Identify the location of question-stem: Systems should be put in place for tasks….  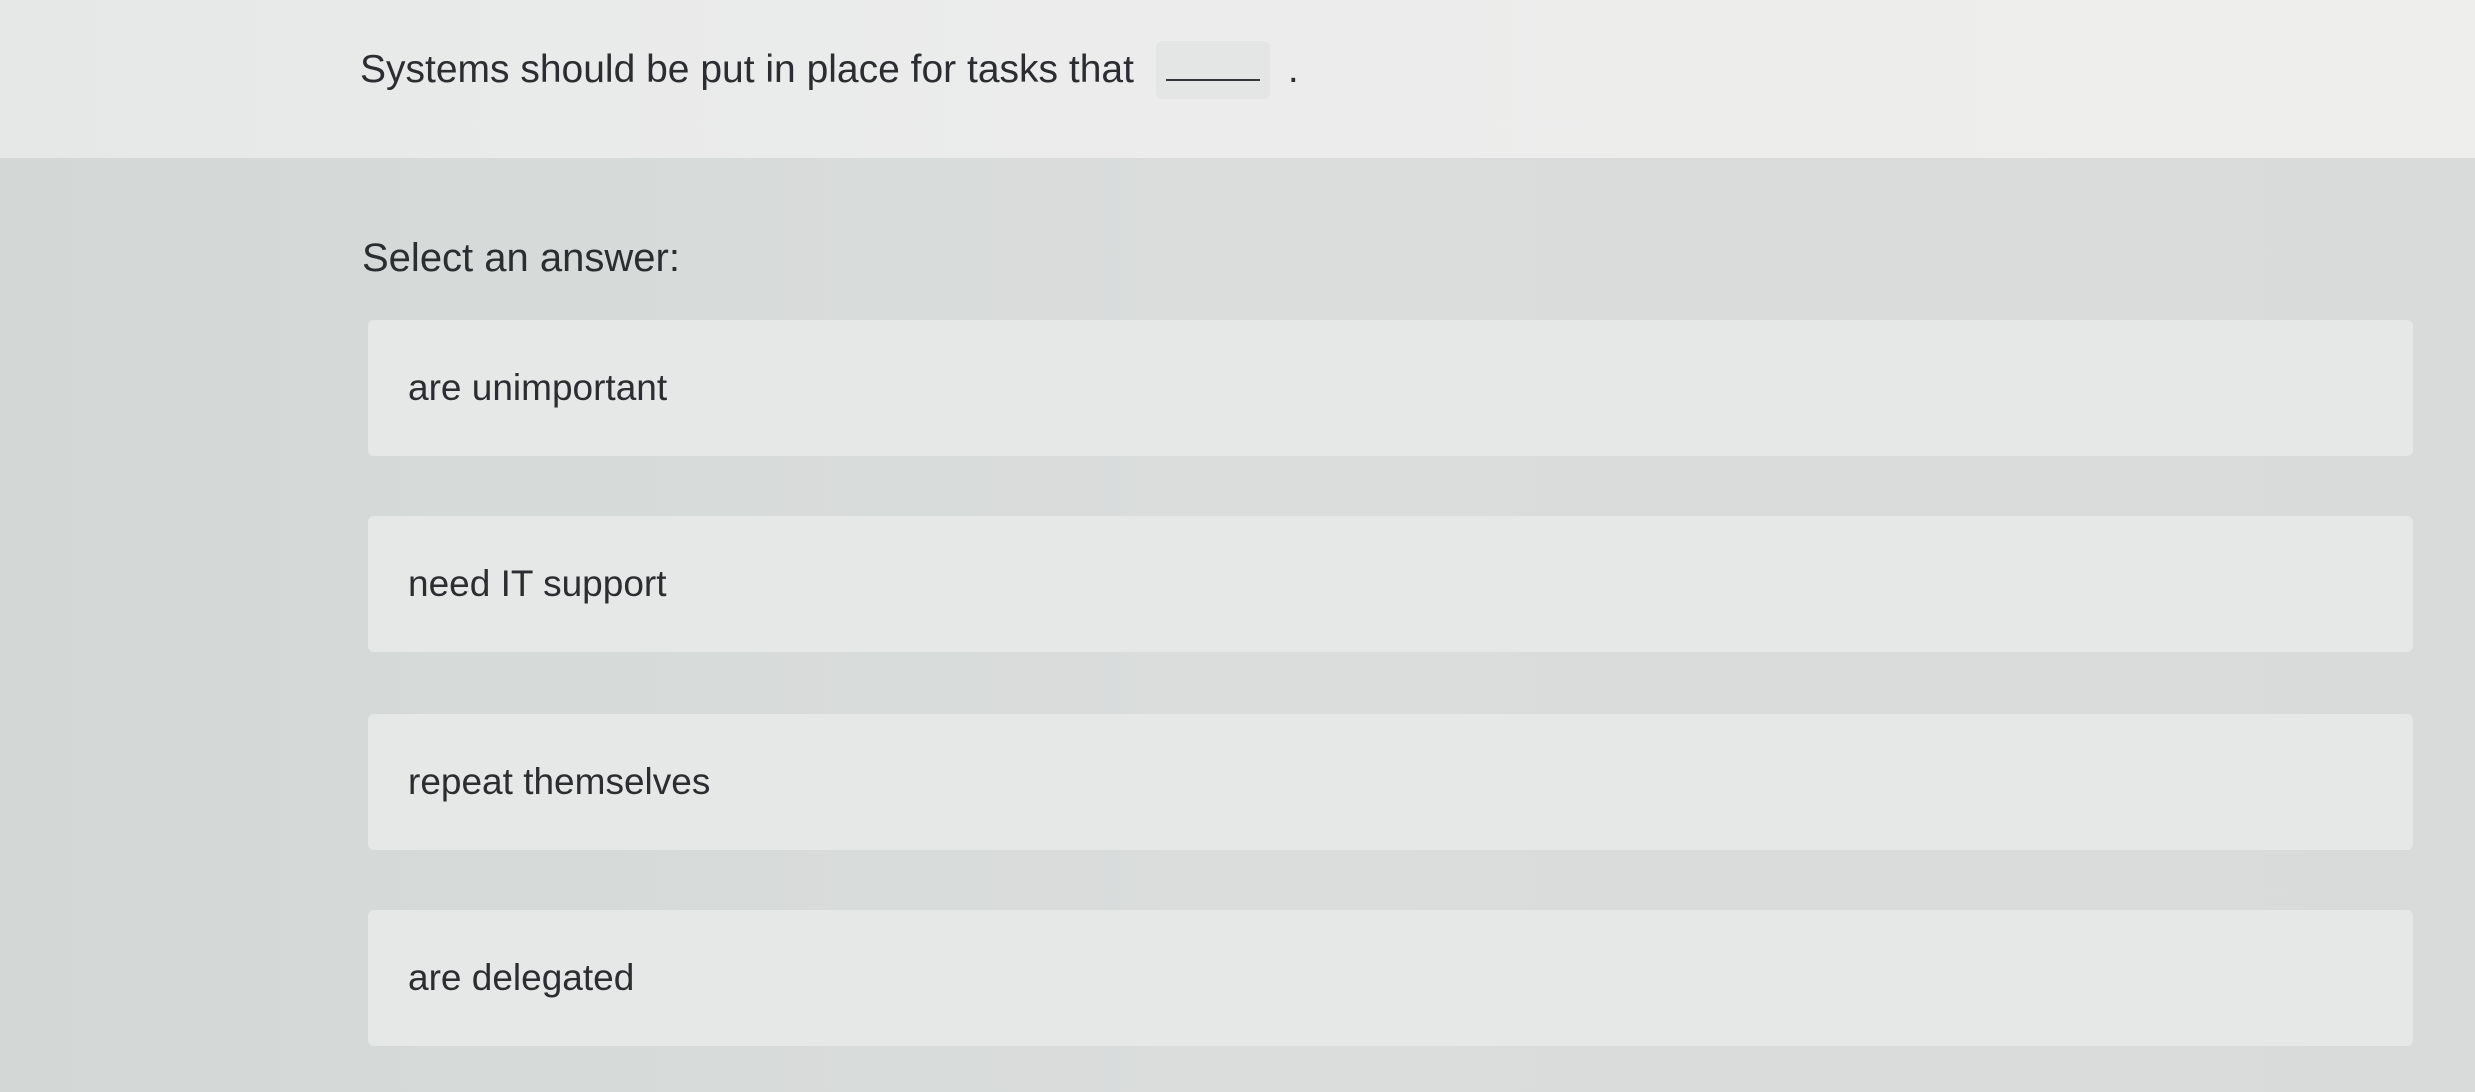
(829, 70).